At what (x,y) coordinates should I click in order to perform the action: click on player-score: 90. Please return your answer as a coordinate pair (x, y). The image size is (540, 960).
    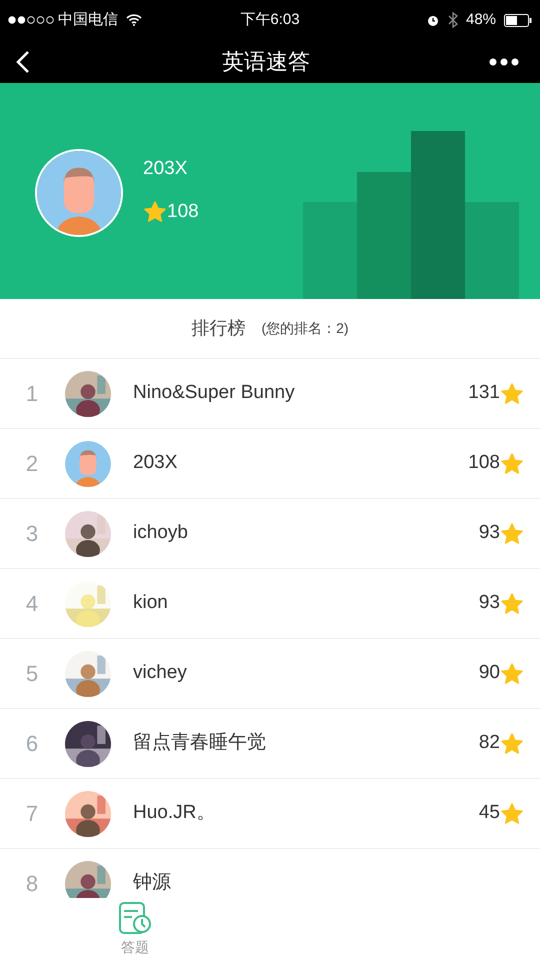
    Looking at the image, I should click on (489, 673).